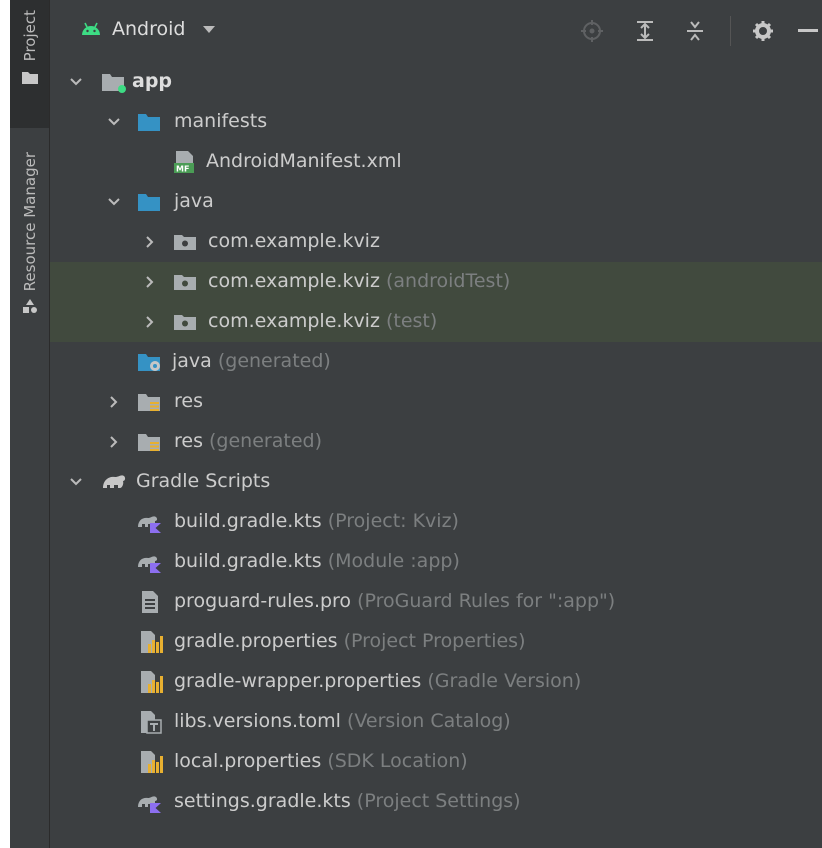  What do you see at coordinates (645, 31) in the screenshot?
I see `expand-all-icon` at bounding box center [645, 31].